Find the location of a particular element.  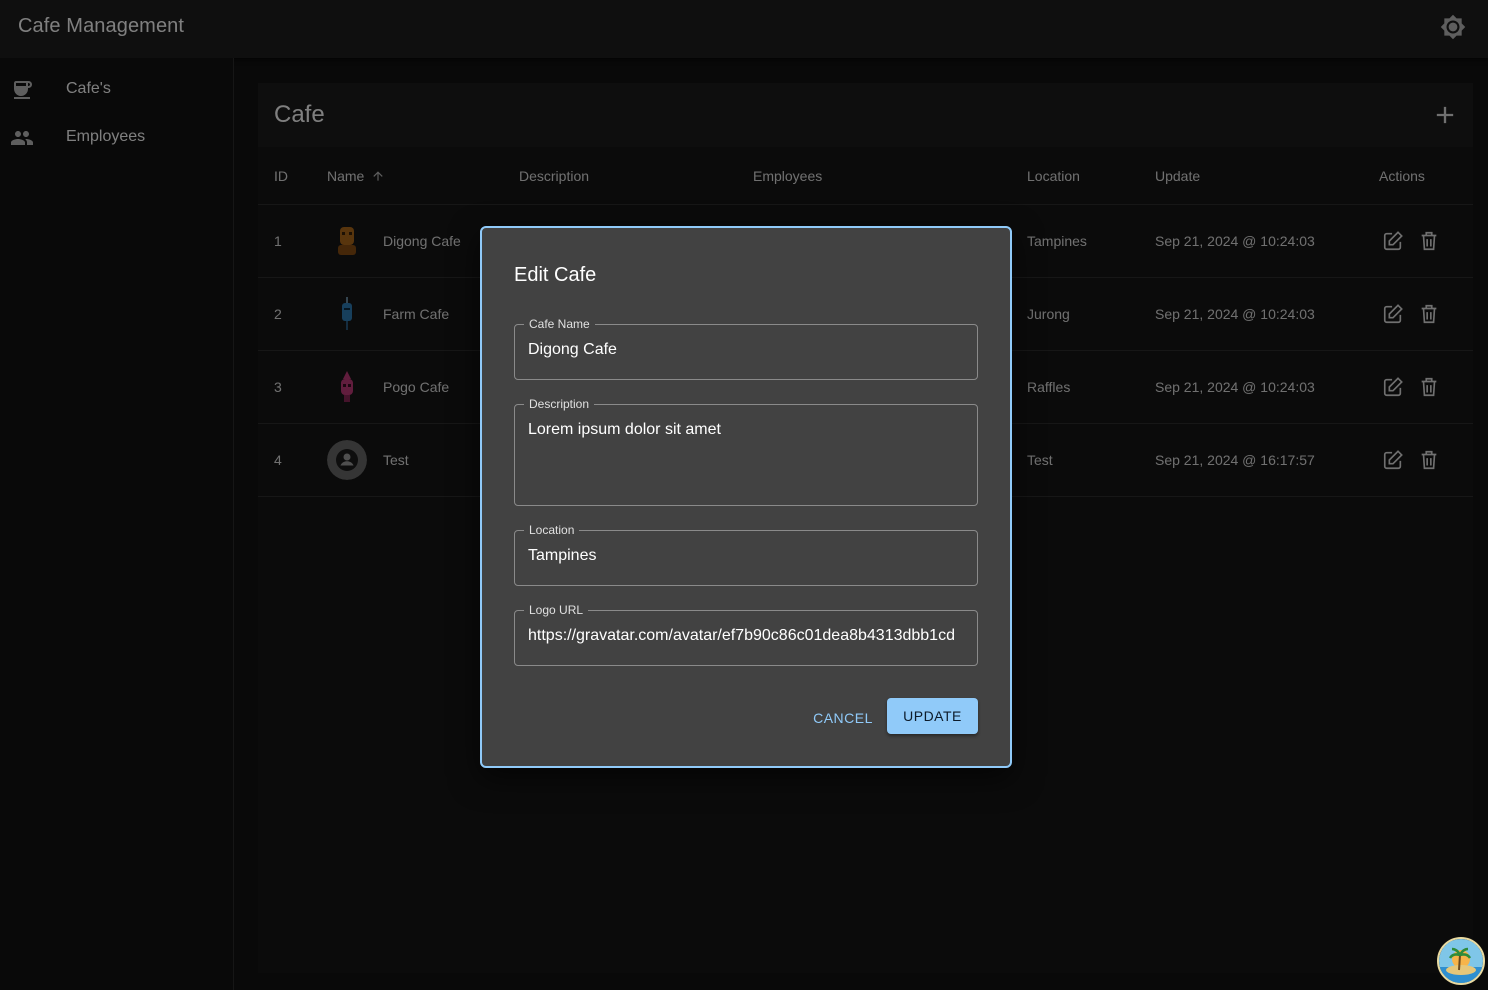

island-avatar-icon is located at coordinates (1461, 961).